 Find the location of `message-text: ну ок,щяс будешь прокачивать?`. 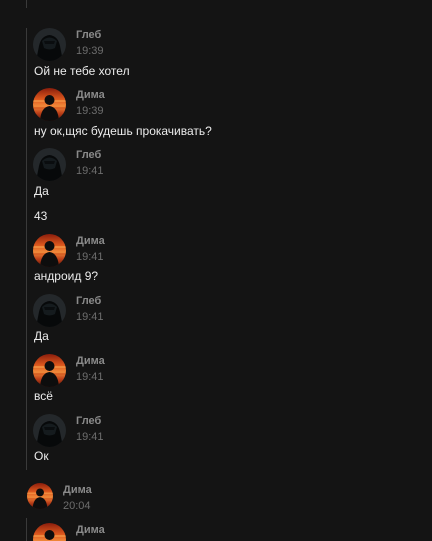

message-text: ну ок,щяс будешь прокачивать? is located at coordinates (123, 131).